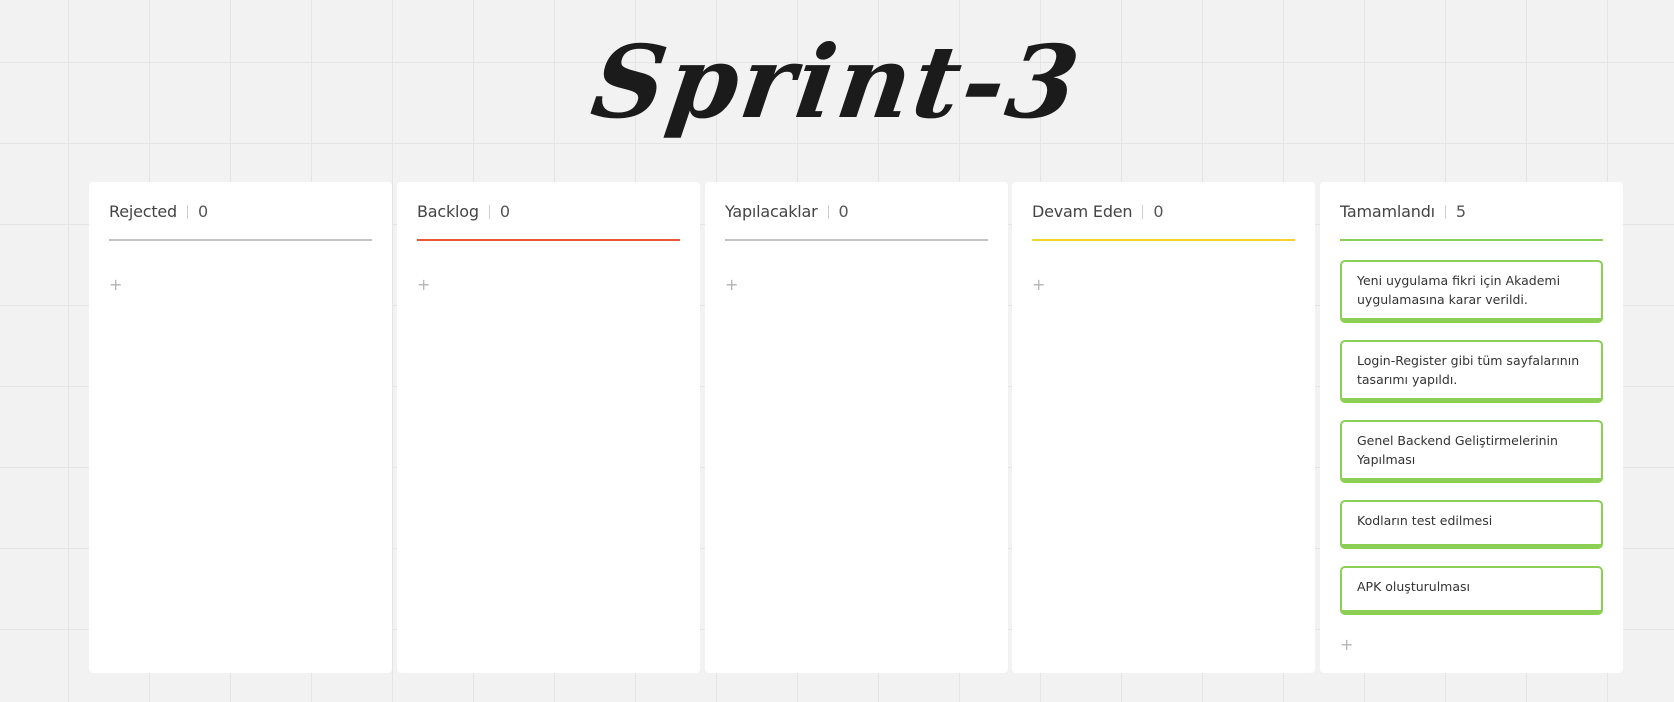 This screenshot has height=702, width=1674. I want to click on task-card: Kodların test edilmesi, so click(1471, 524).